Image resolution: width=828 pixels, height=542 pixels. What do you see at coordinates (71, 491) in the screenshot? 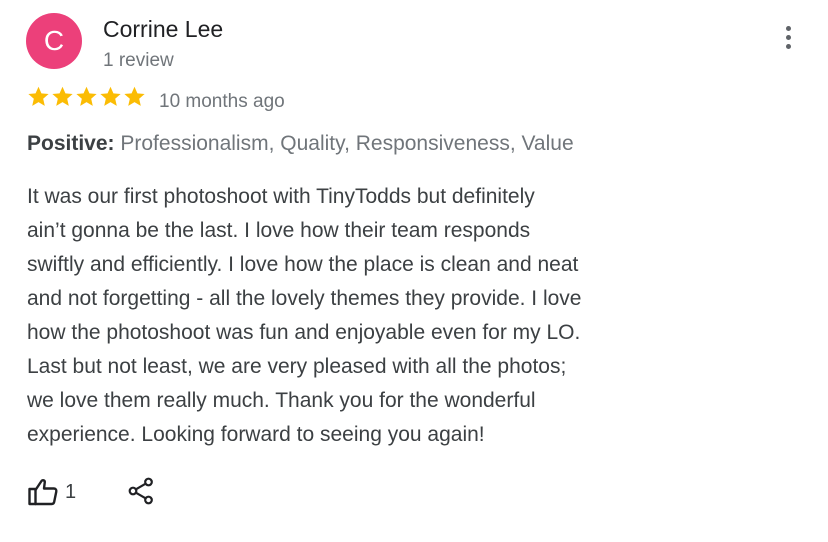
I see `like-count: 1` at bounding box center [71, 491].